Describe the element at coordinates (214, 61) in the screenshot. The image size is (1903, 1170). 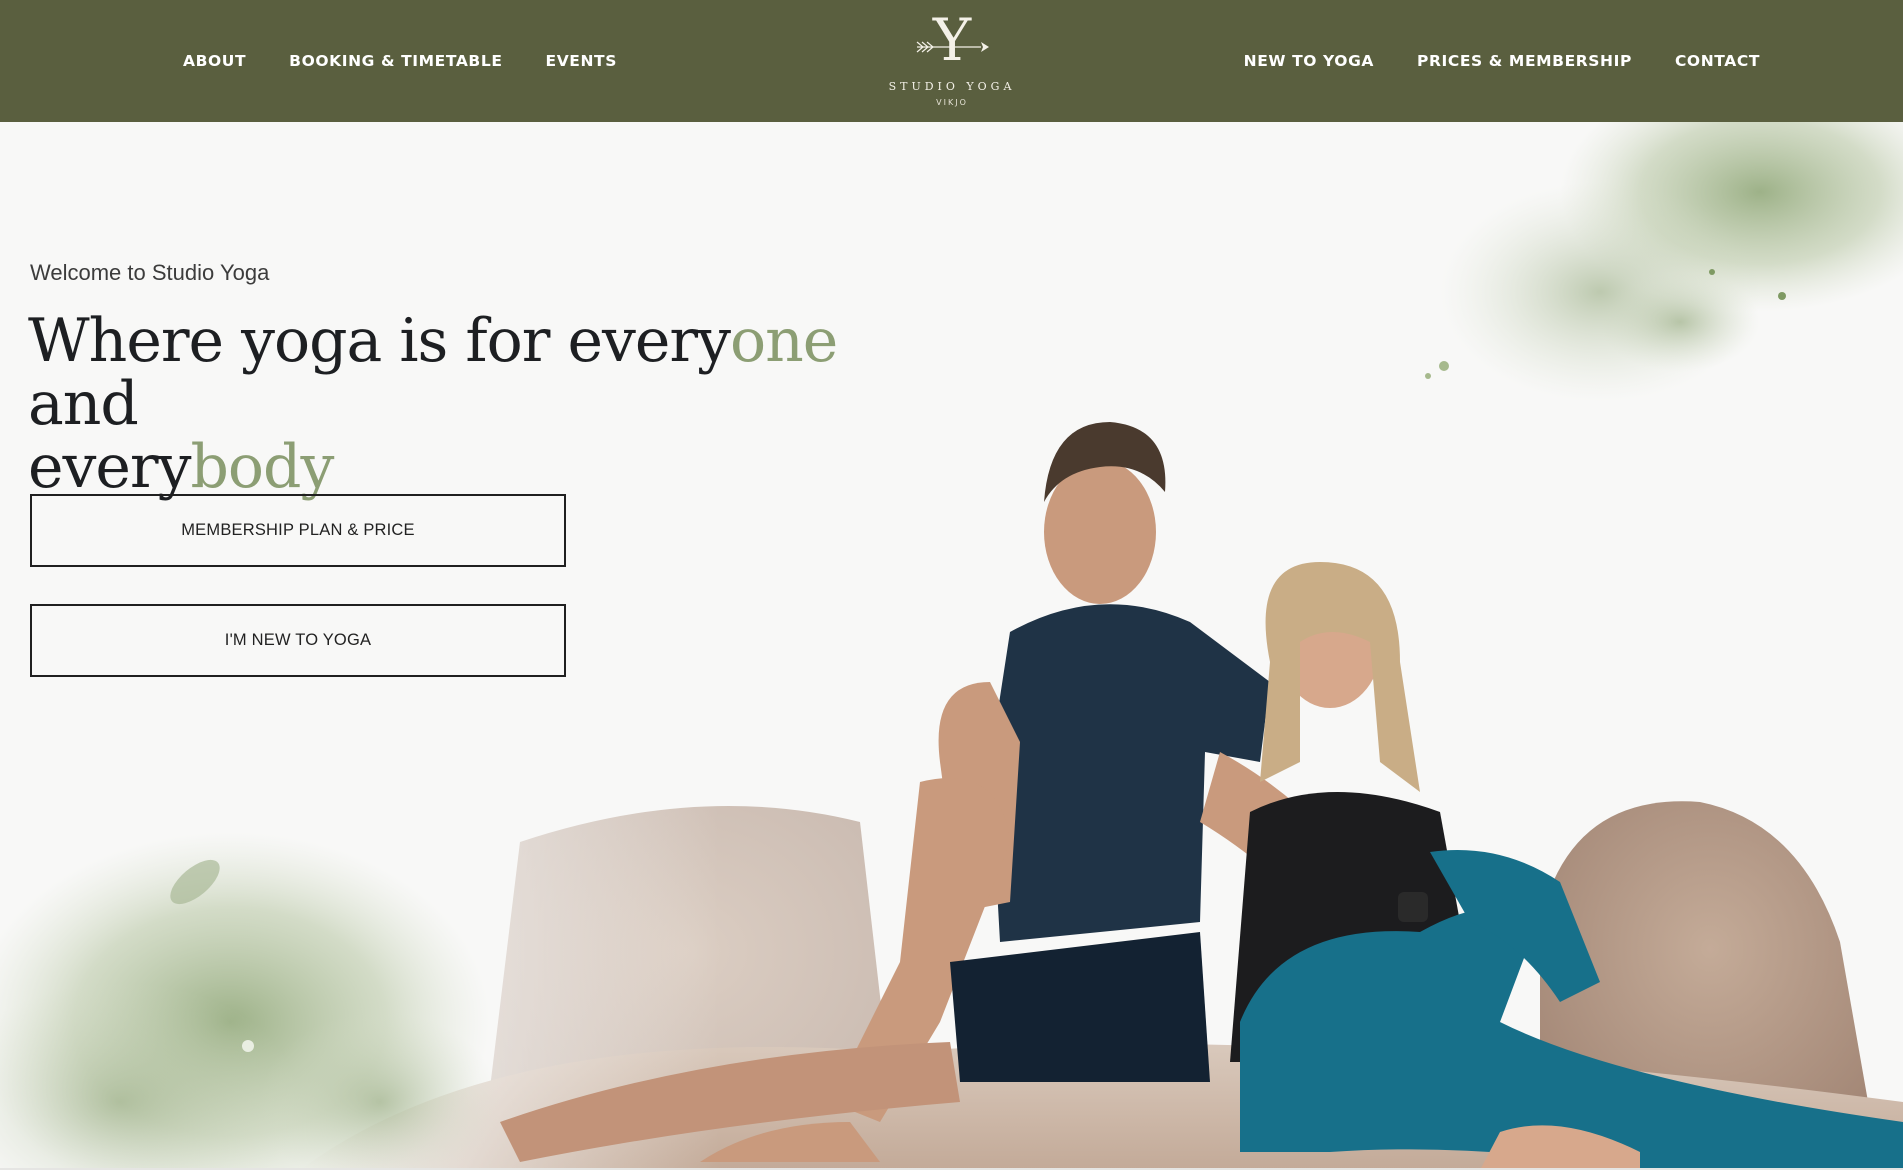
I see `nav-about-link: ABOUT` at that location.